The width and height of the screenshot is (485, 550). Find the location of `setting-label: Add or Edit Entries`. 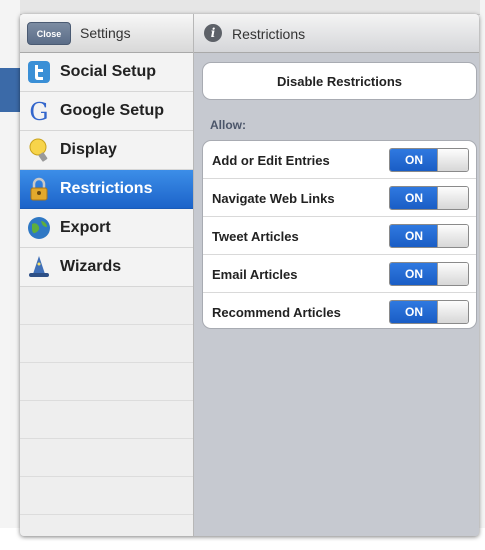

setting-label: Add or Edit Entries is located at coordinates (271, 160).